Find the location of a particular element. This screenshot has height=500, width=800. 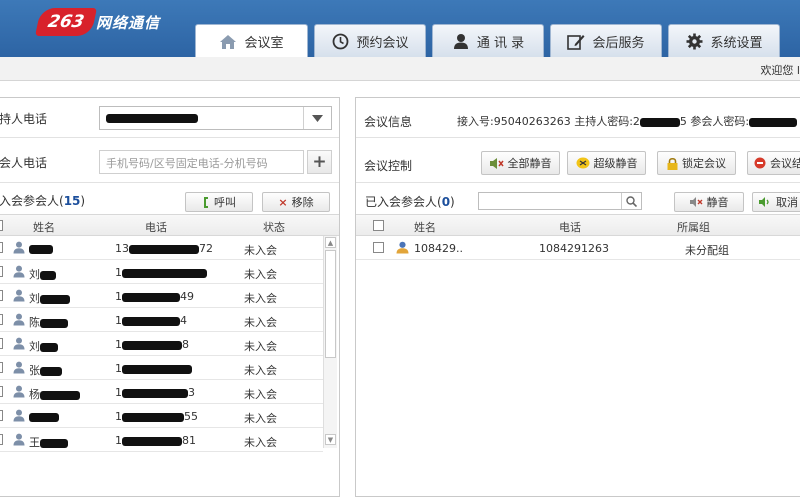

tab-meeting-room: 会议室 is located at coordinates (251, 41).